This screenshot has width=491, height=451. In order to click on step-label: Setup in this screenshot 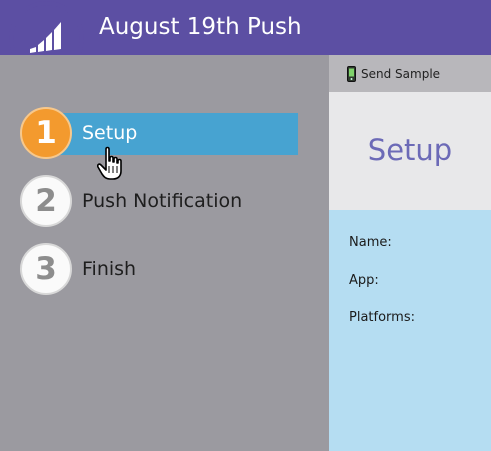, I will do `click(110, 133)`.